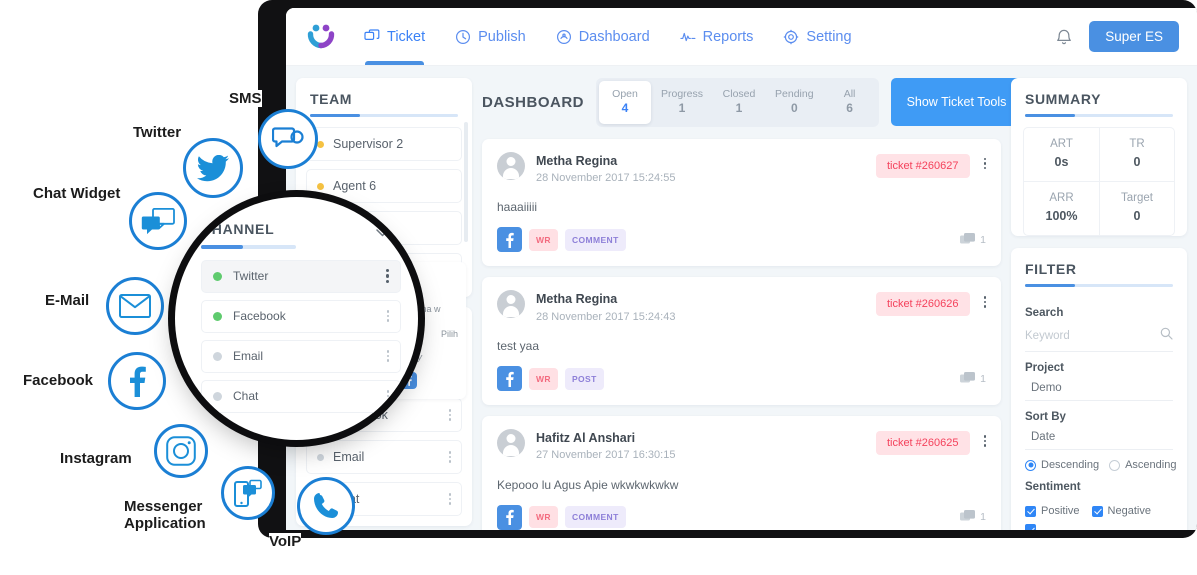 This screenshot has width=1197, height=575. What do you see at coordinates (301, 356) in the screenshot?
I see `magnified-channel-row-email: Email` at bounding box center [301, 356].